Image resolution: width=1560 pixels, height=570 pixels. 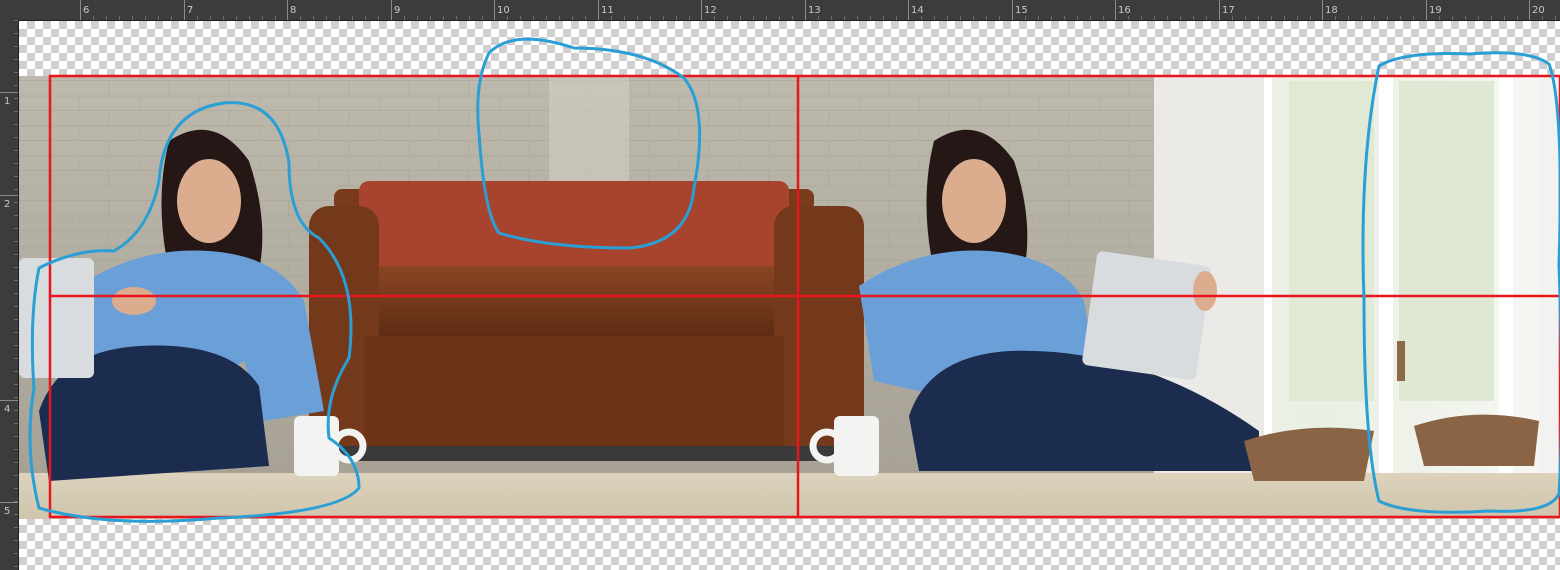 I want to click on ruler-label: 15, so click(x=1021, y=10).